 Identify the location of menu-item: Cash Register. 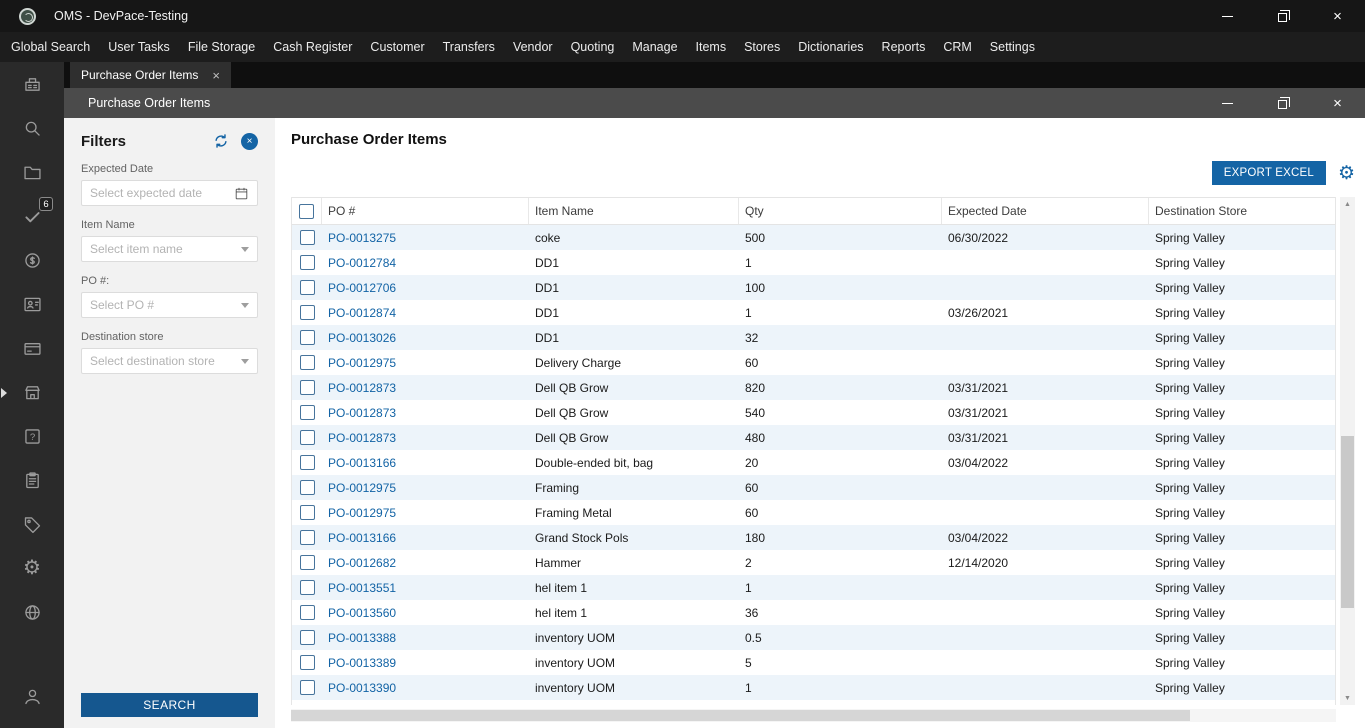
(312, 47).